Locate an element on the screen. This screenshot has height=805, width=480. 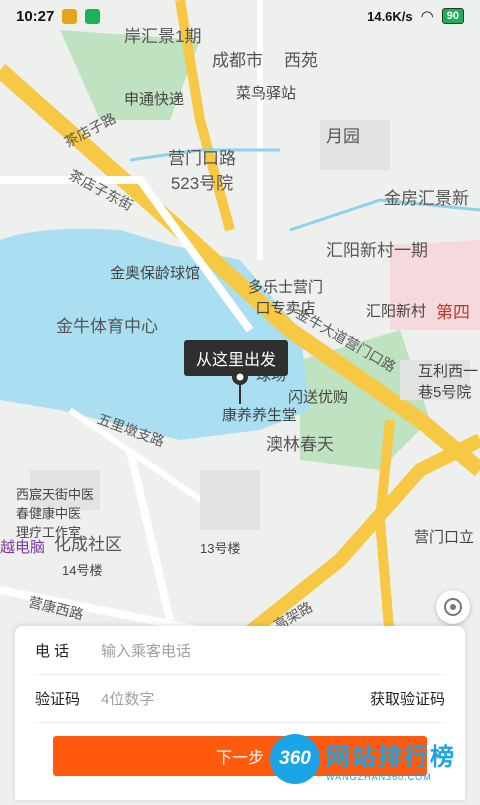
label-building-14: 14号楼 is located at coordinates (82, 570).